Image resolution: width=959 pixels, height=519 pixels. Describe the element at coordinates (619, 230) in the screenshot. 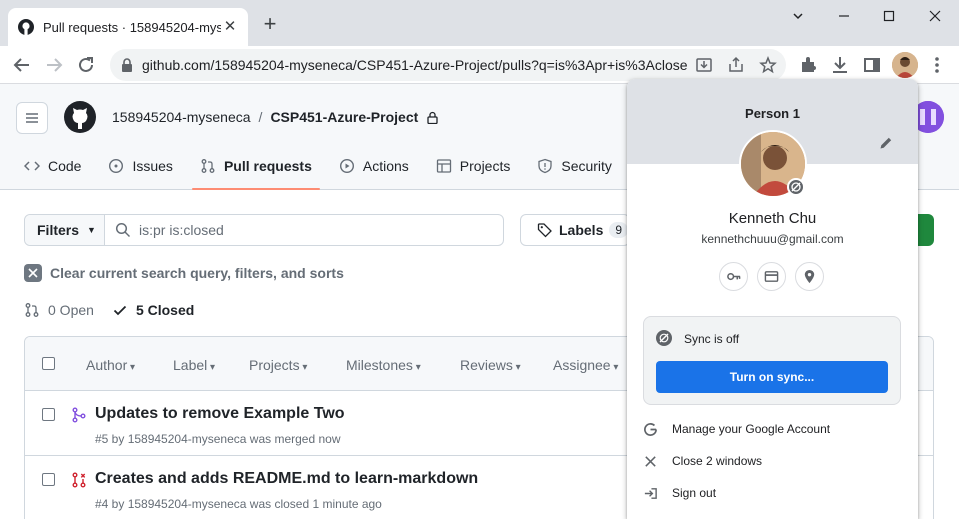

I see `labels-count-badge: 9` at that location.